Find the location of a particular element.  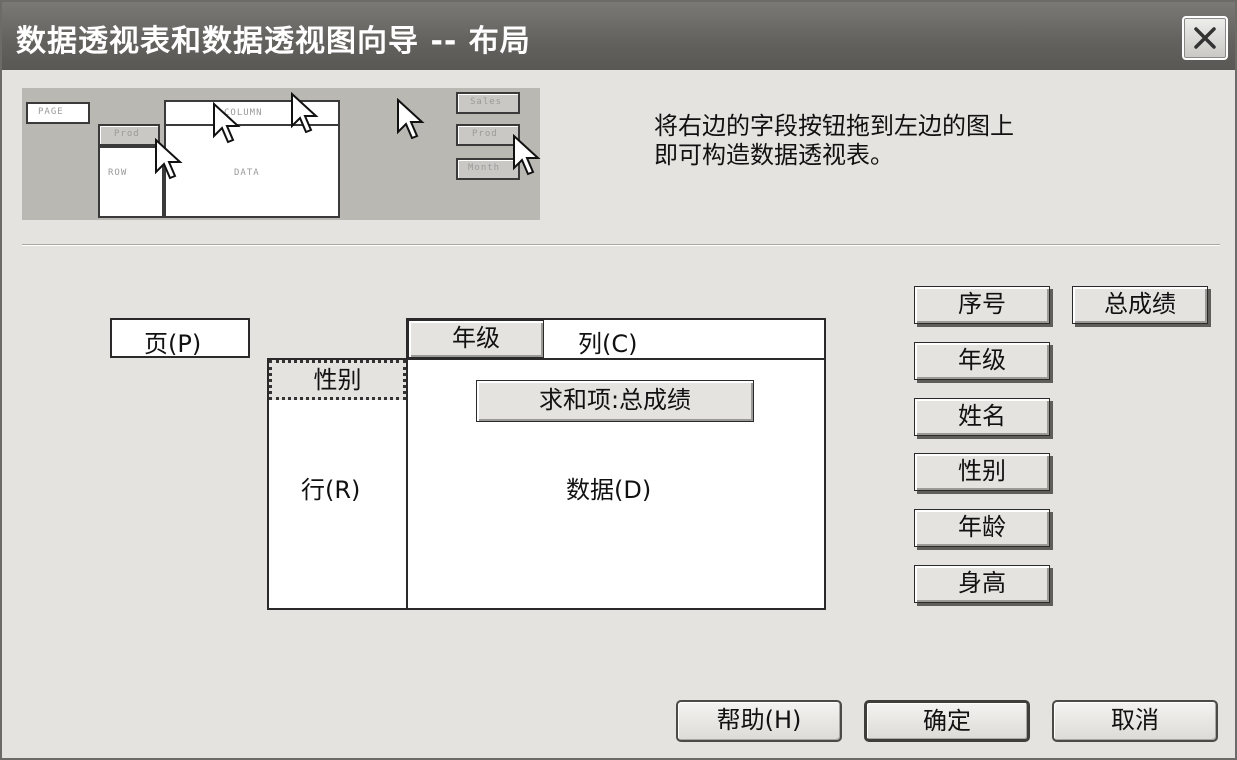

preview-data-area: DATA is located at coordinates (252, 171).